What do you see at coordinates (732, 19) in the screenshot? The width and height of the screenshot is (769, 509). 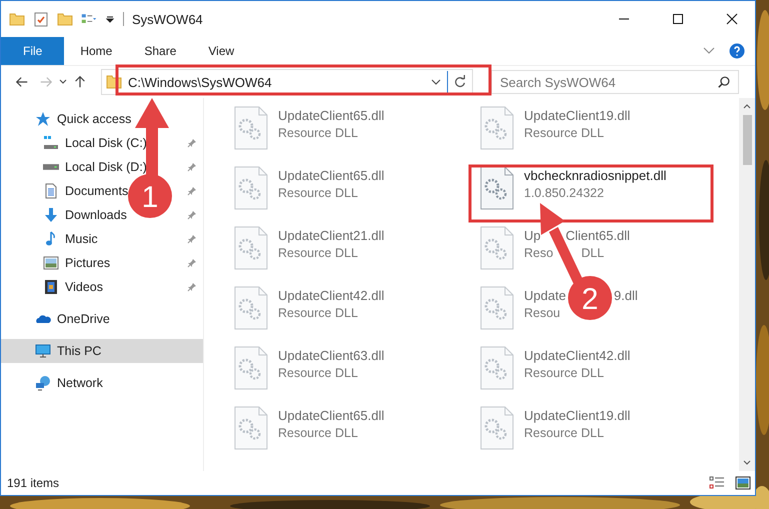 I see `close-icon` at bounding box center [732, 19].